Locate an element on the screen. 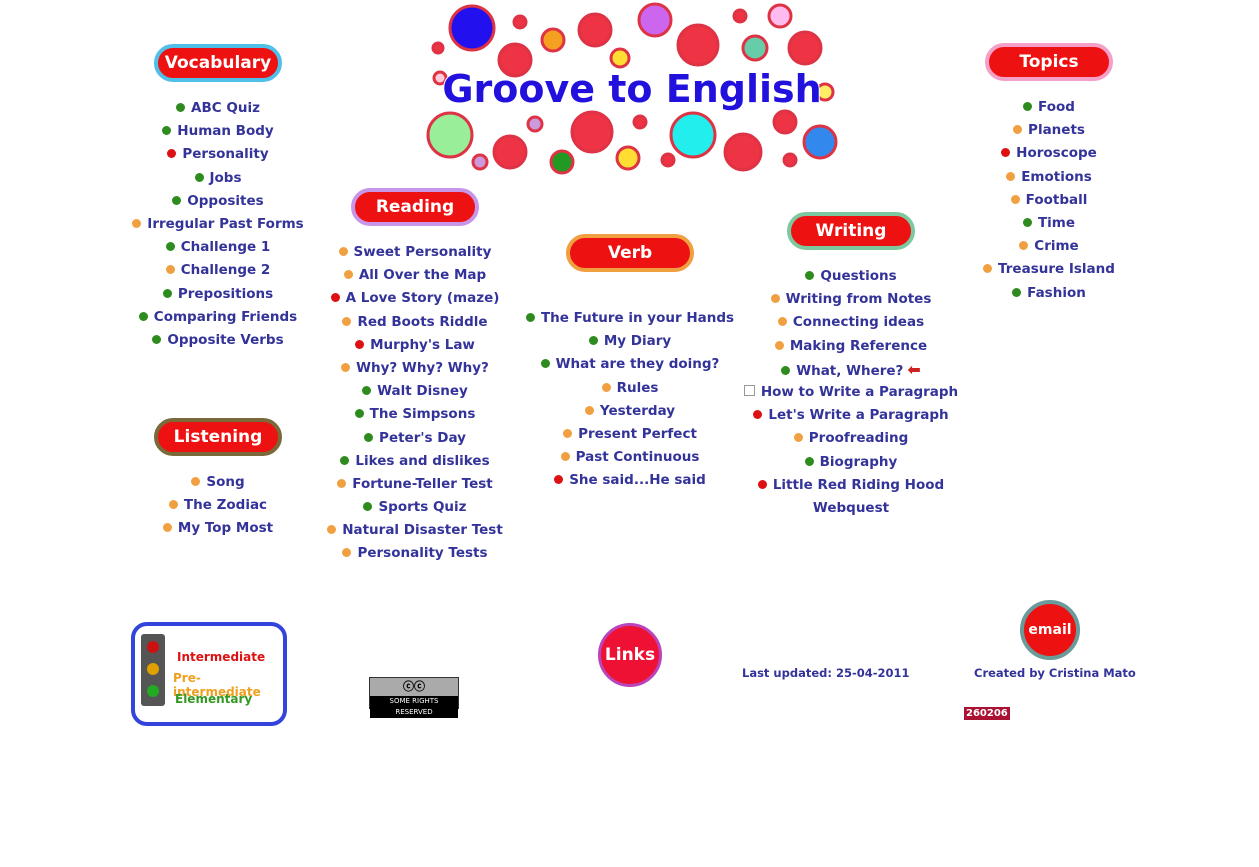  list-item: Yesterday is located at coordinates (630, 411).